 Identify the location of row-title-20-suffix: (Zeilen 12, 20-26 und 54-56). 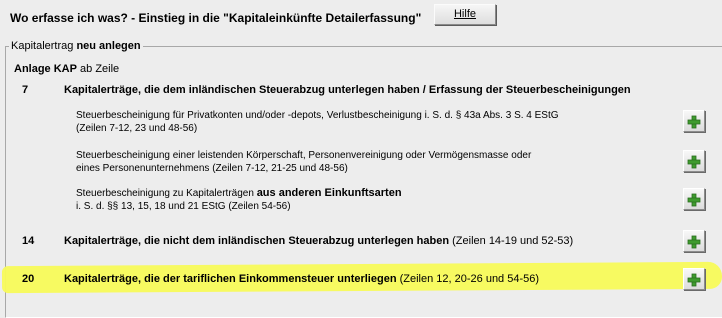
(468, 279).